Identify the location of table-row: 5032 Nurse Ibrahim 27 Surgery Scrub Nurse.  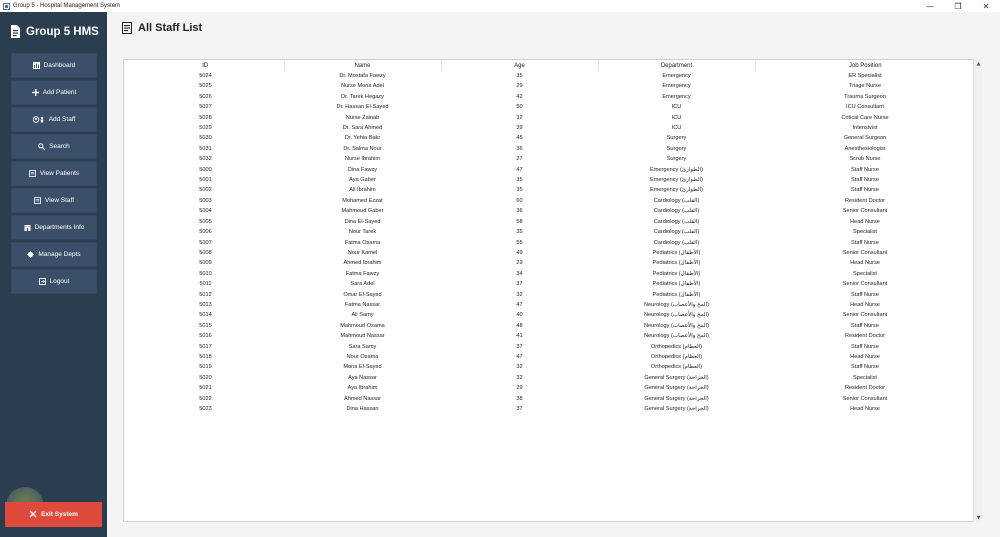
(551, 159).